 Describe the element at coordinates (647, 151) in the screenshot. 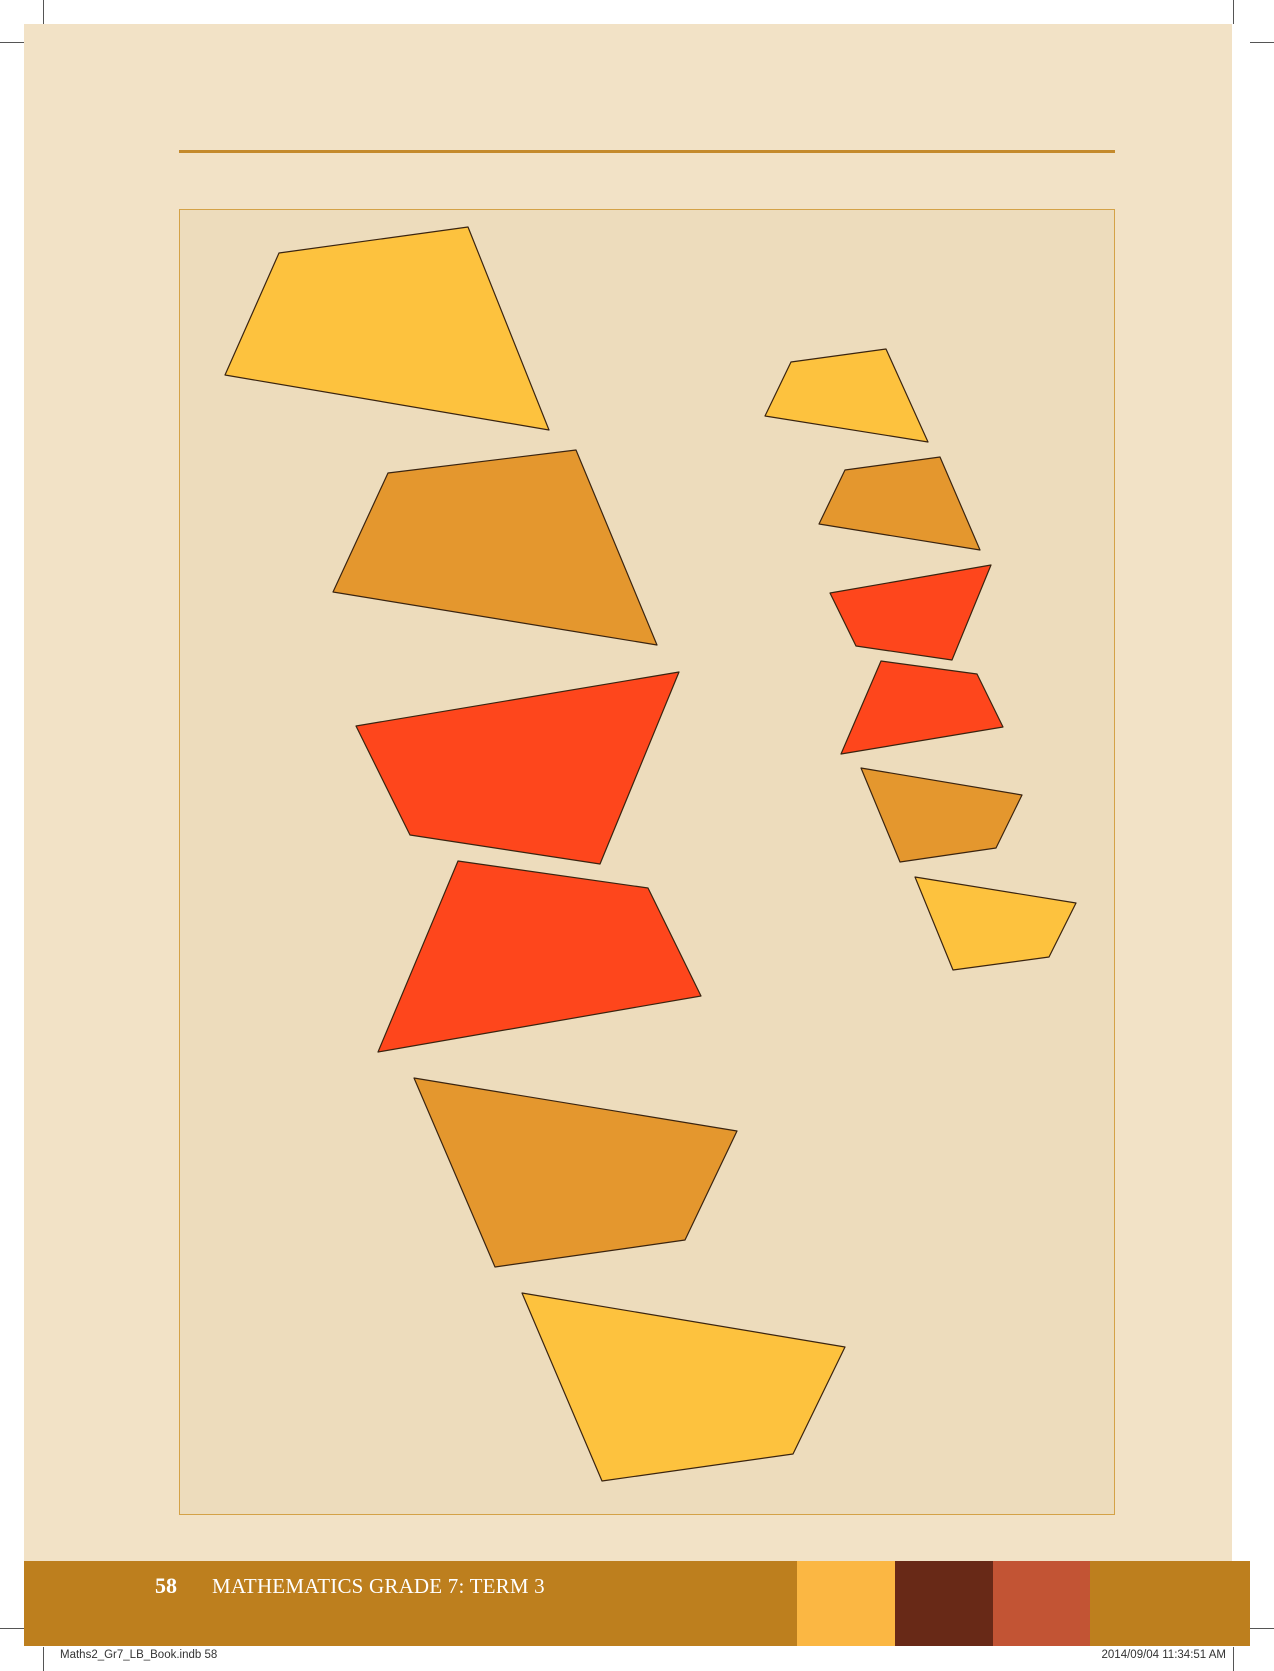

I see `top-rule` at that location.